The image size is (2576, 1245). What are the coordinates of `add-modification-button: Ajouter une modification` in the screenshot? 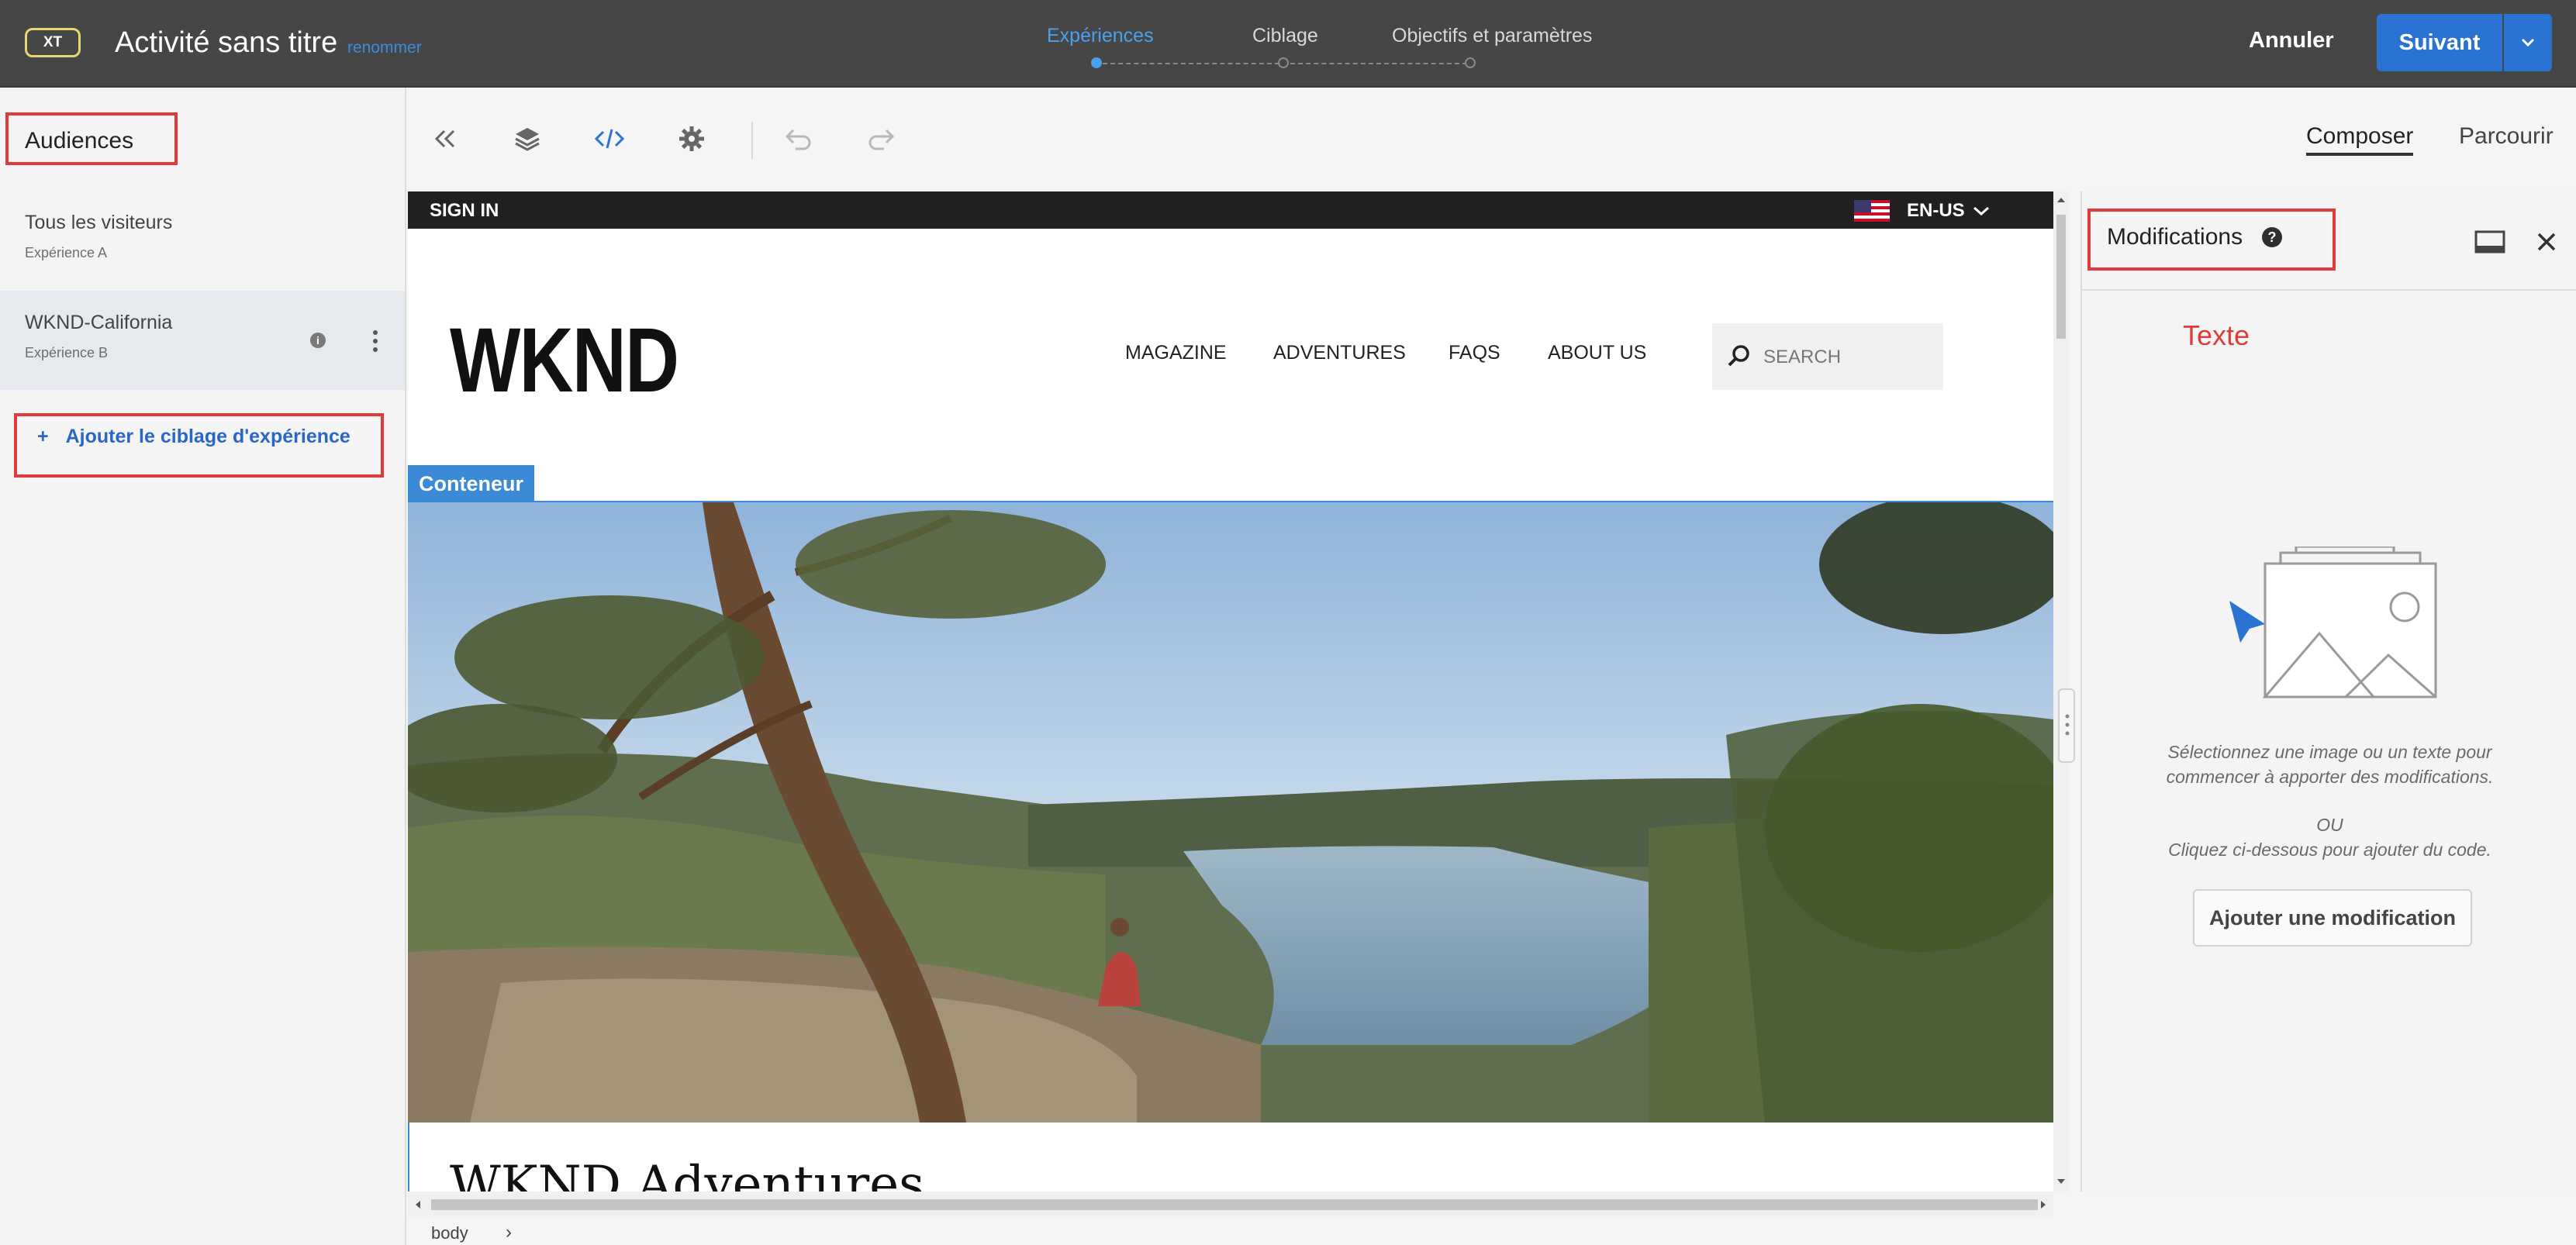 It's located at (2332, 918).